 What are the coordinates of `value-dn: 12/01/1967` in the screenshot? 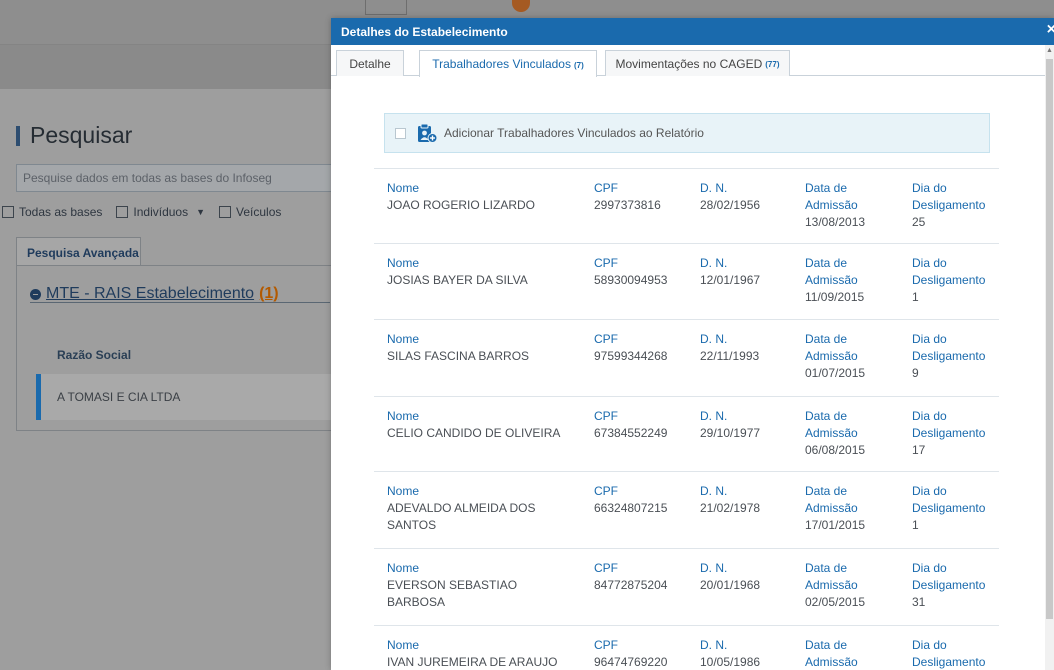 It's located at (730, 280).